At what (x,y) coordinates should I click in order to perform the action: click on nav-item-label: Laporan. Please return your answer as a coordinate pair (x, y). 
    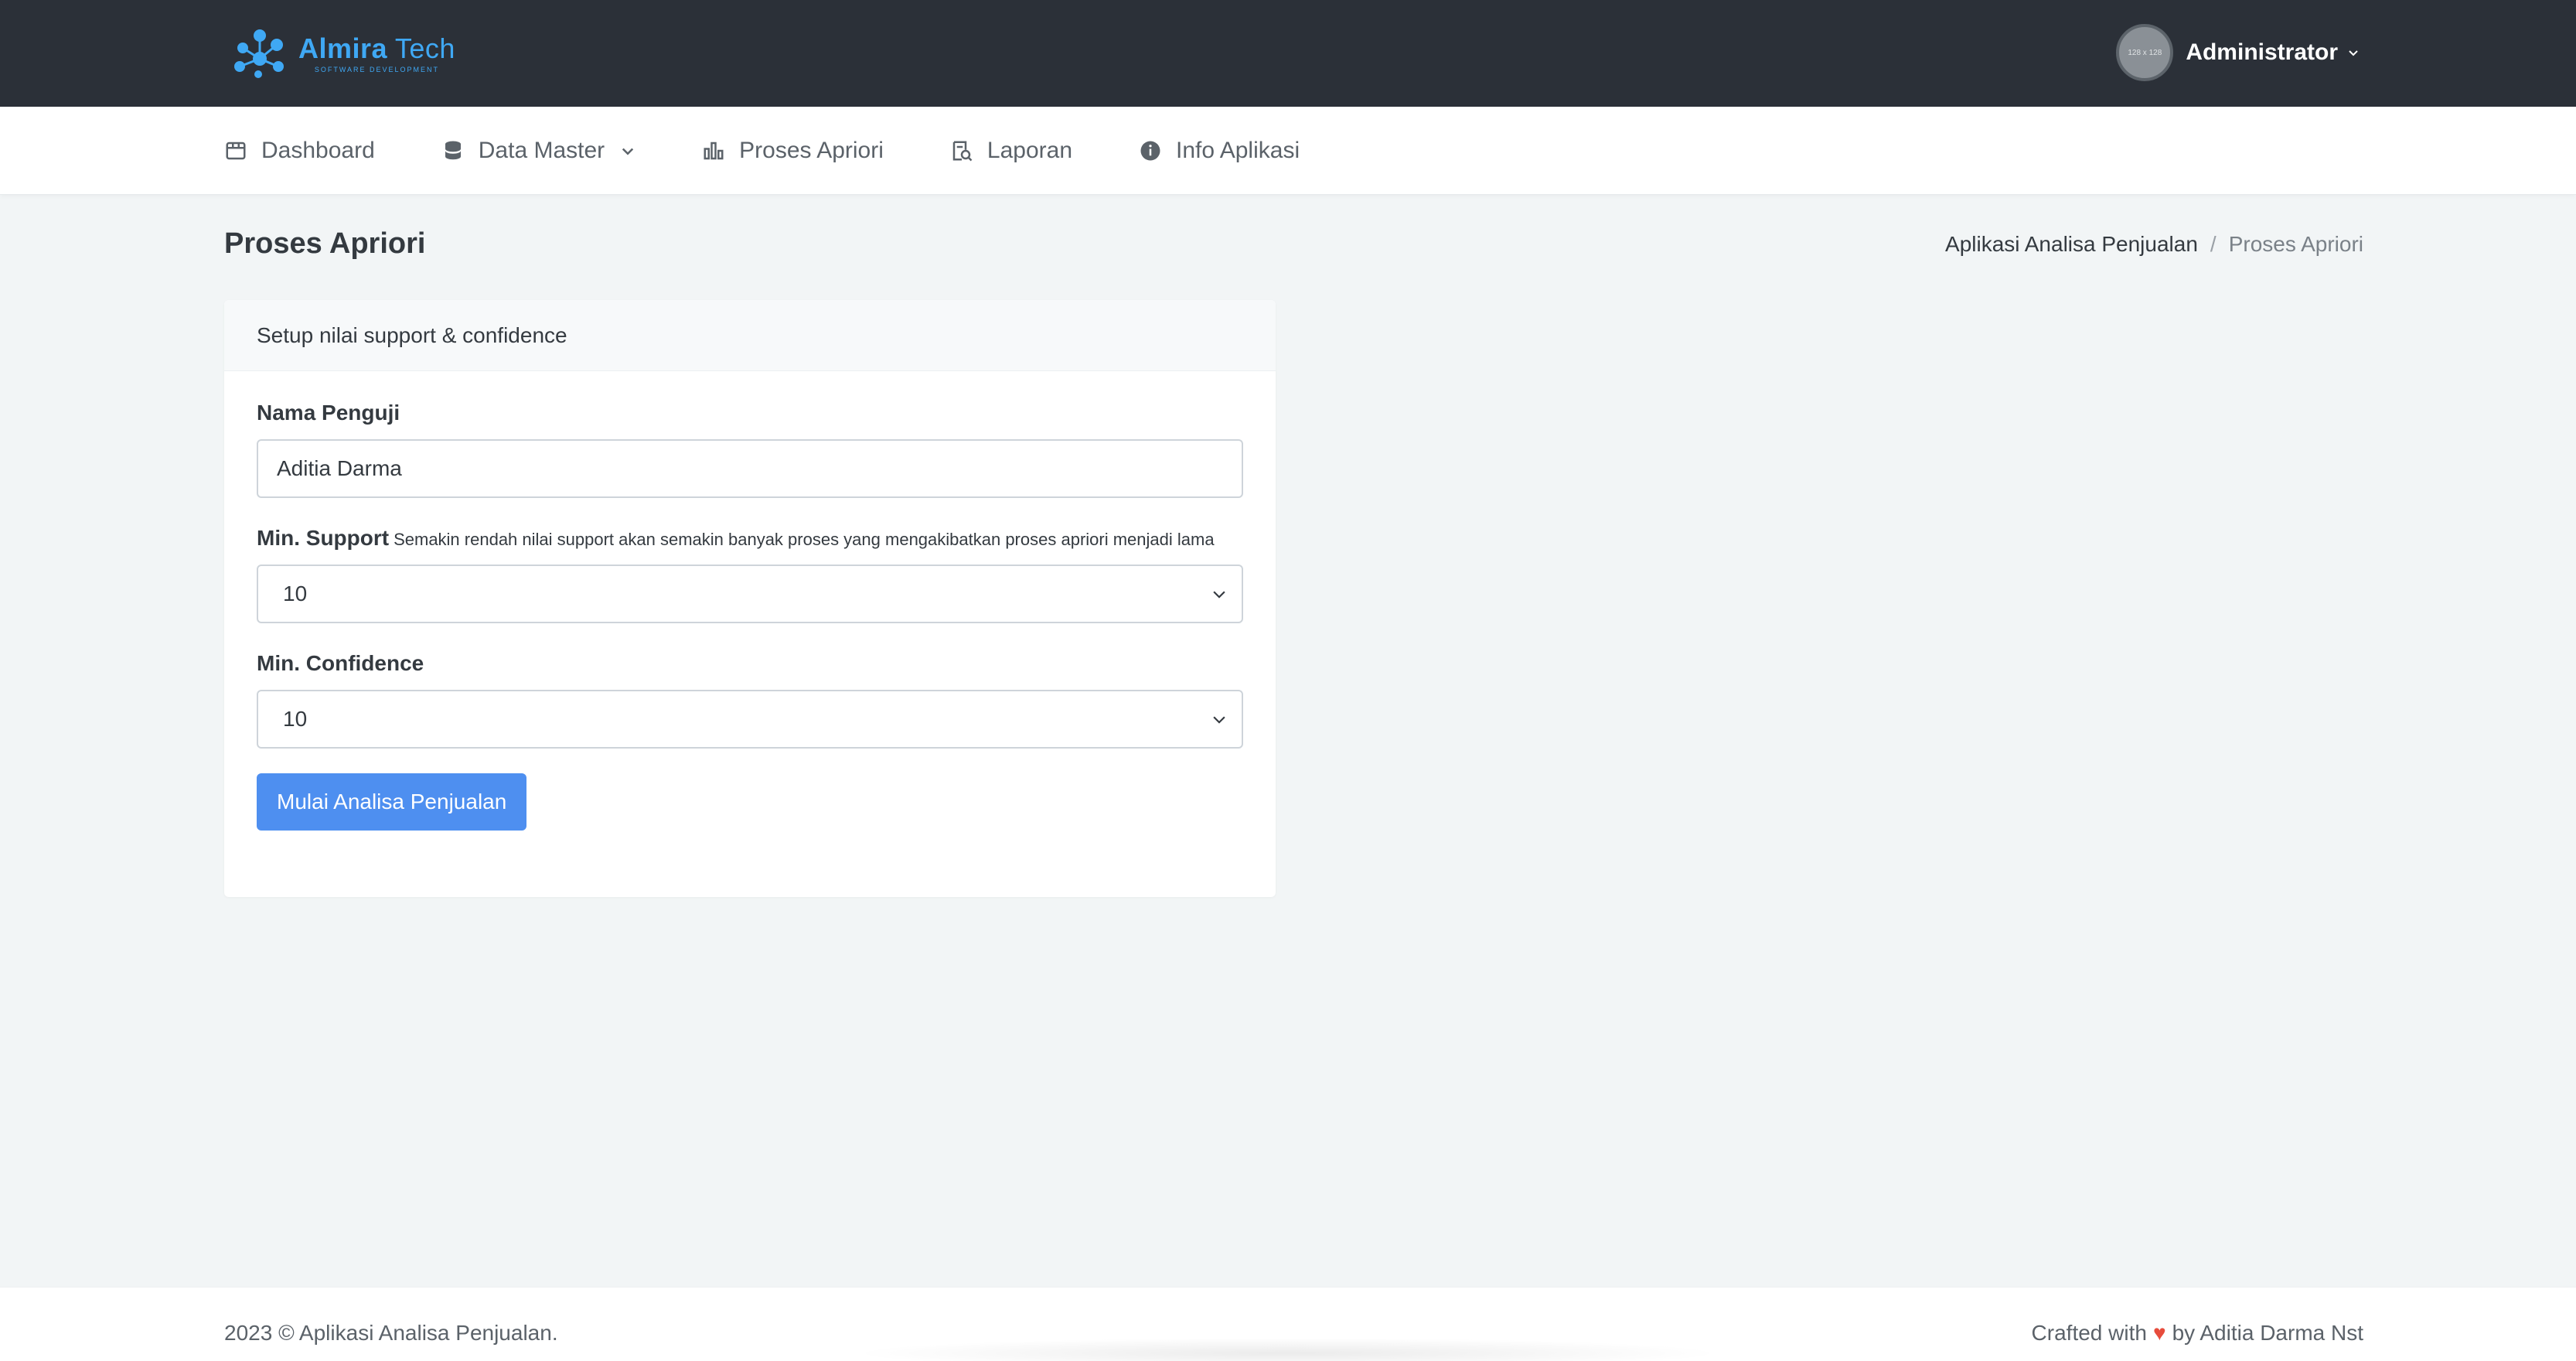
    Looking at the image, I should click on (1029, 150).